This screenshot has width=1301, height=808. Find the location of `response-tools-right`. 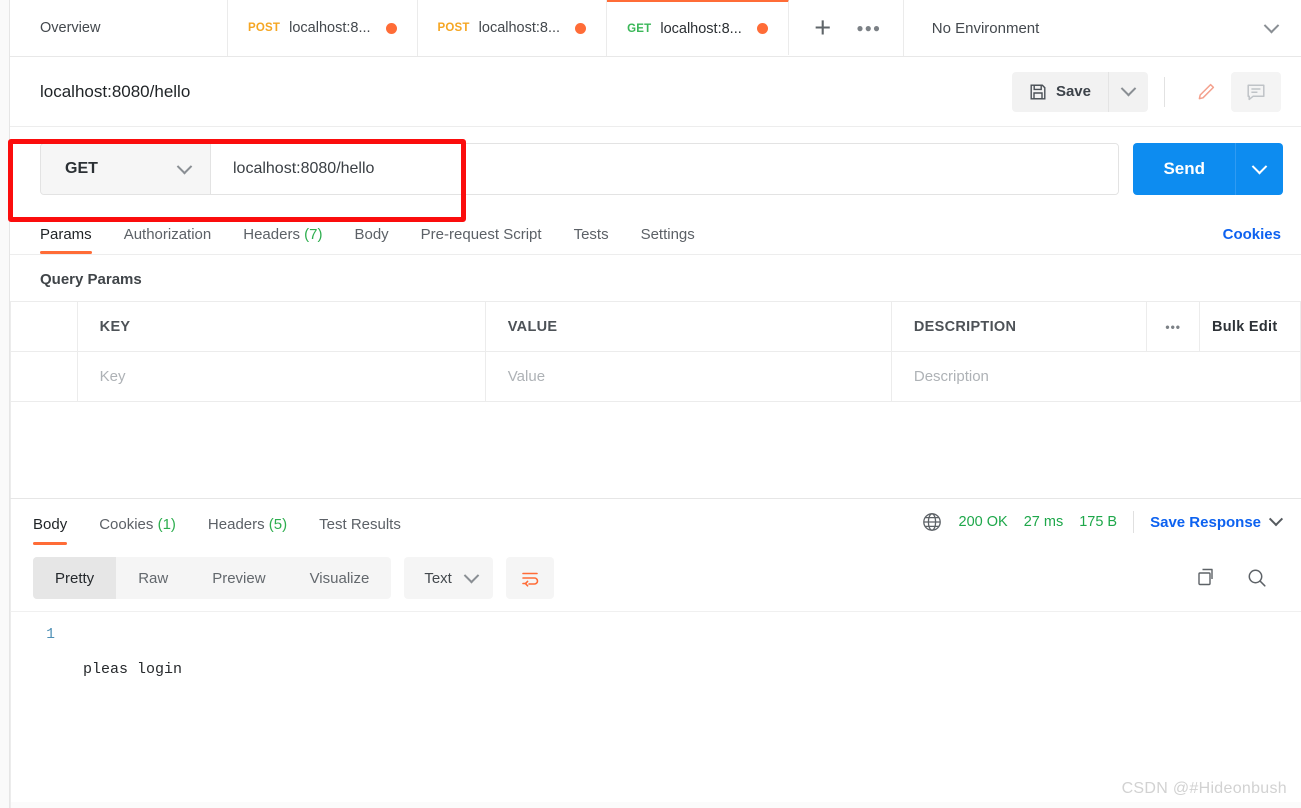

response-tools-right is located at coordinates (1239, 578).